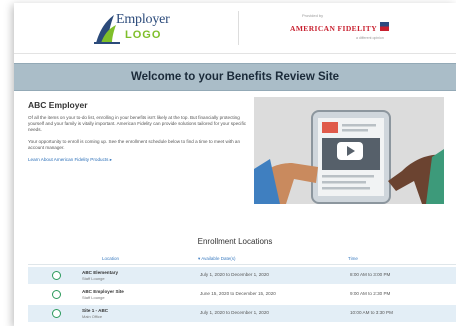  Describe the element at coordinates (58, 105) in the screenshot. I see `employer-heading: ABC Employer` at that location.